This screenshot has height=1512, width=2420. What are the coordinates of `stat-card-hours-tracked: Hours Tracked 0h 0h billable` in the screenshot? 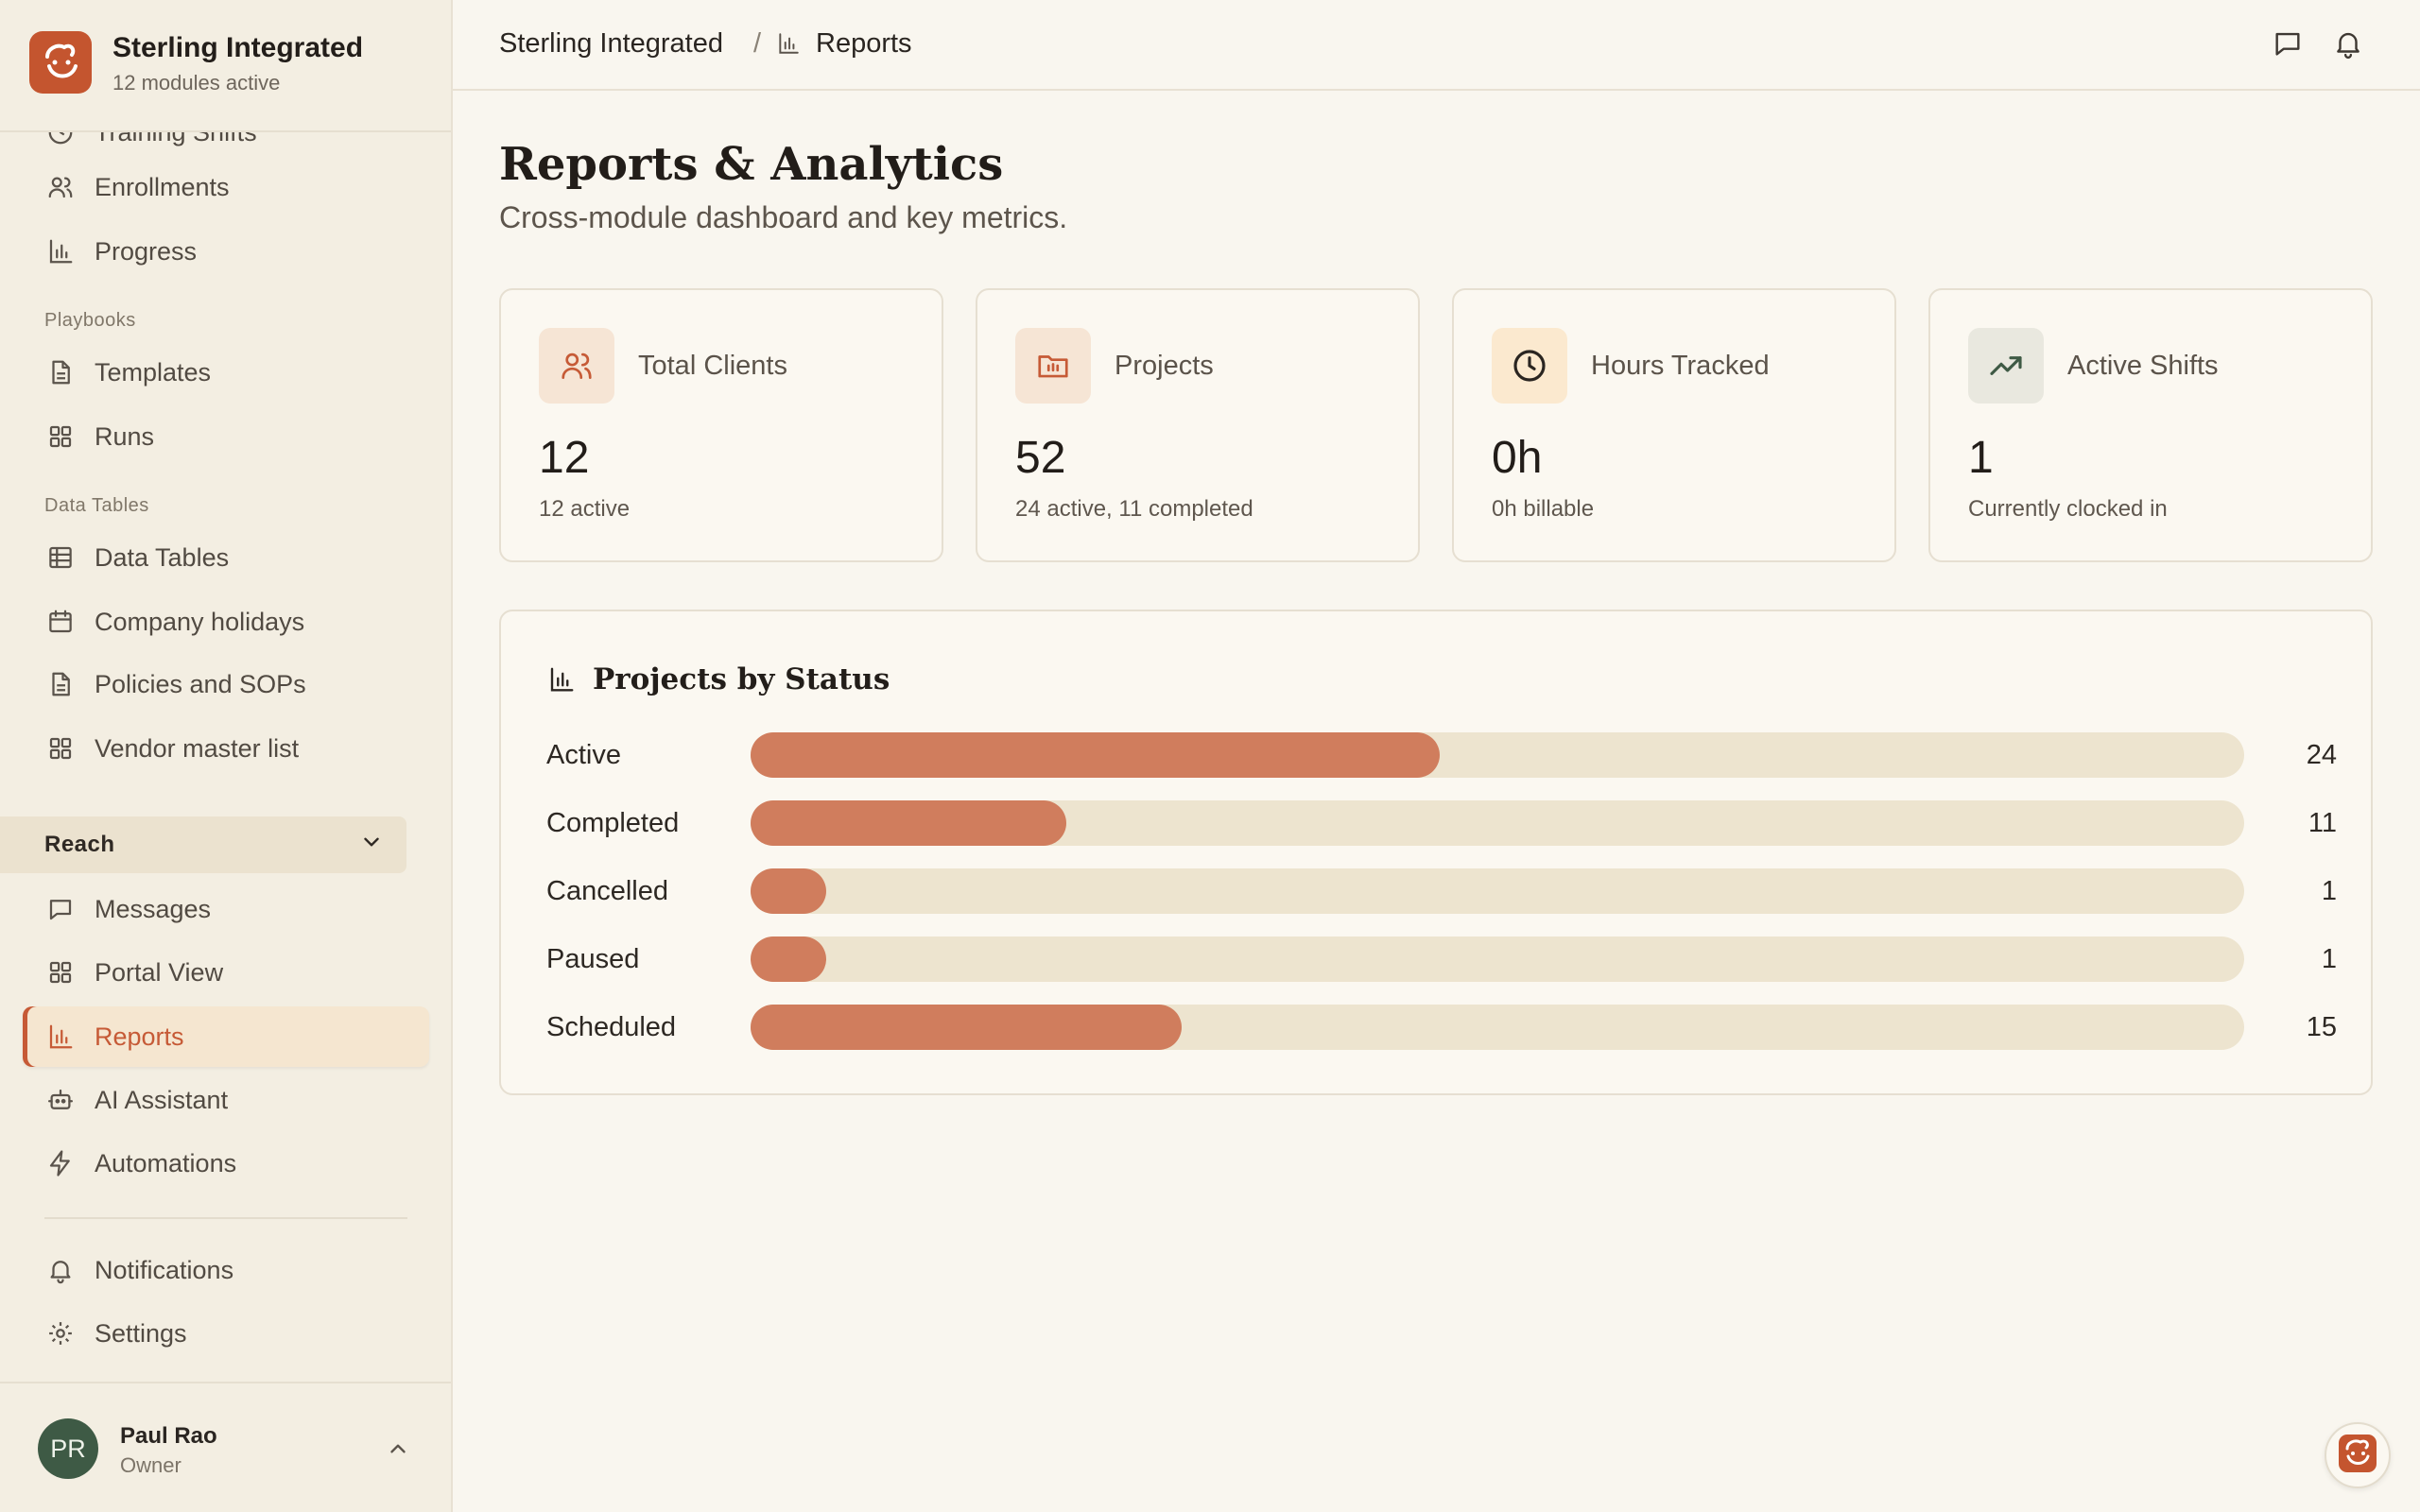 It's located at (1674, 425).